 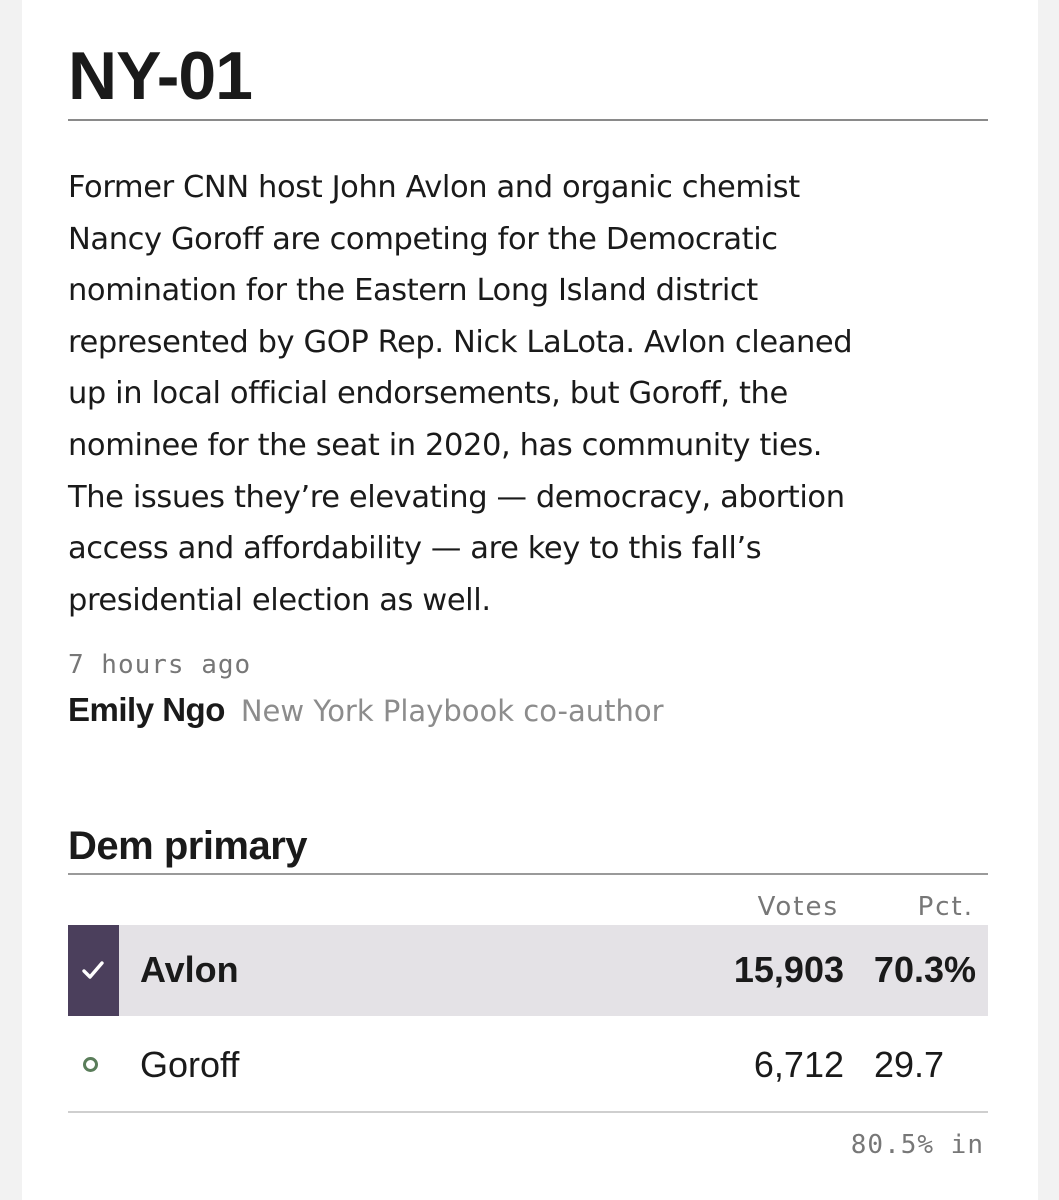 I want to click on candidate-pct: 70.3%, so click(x=924, y=969).